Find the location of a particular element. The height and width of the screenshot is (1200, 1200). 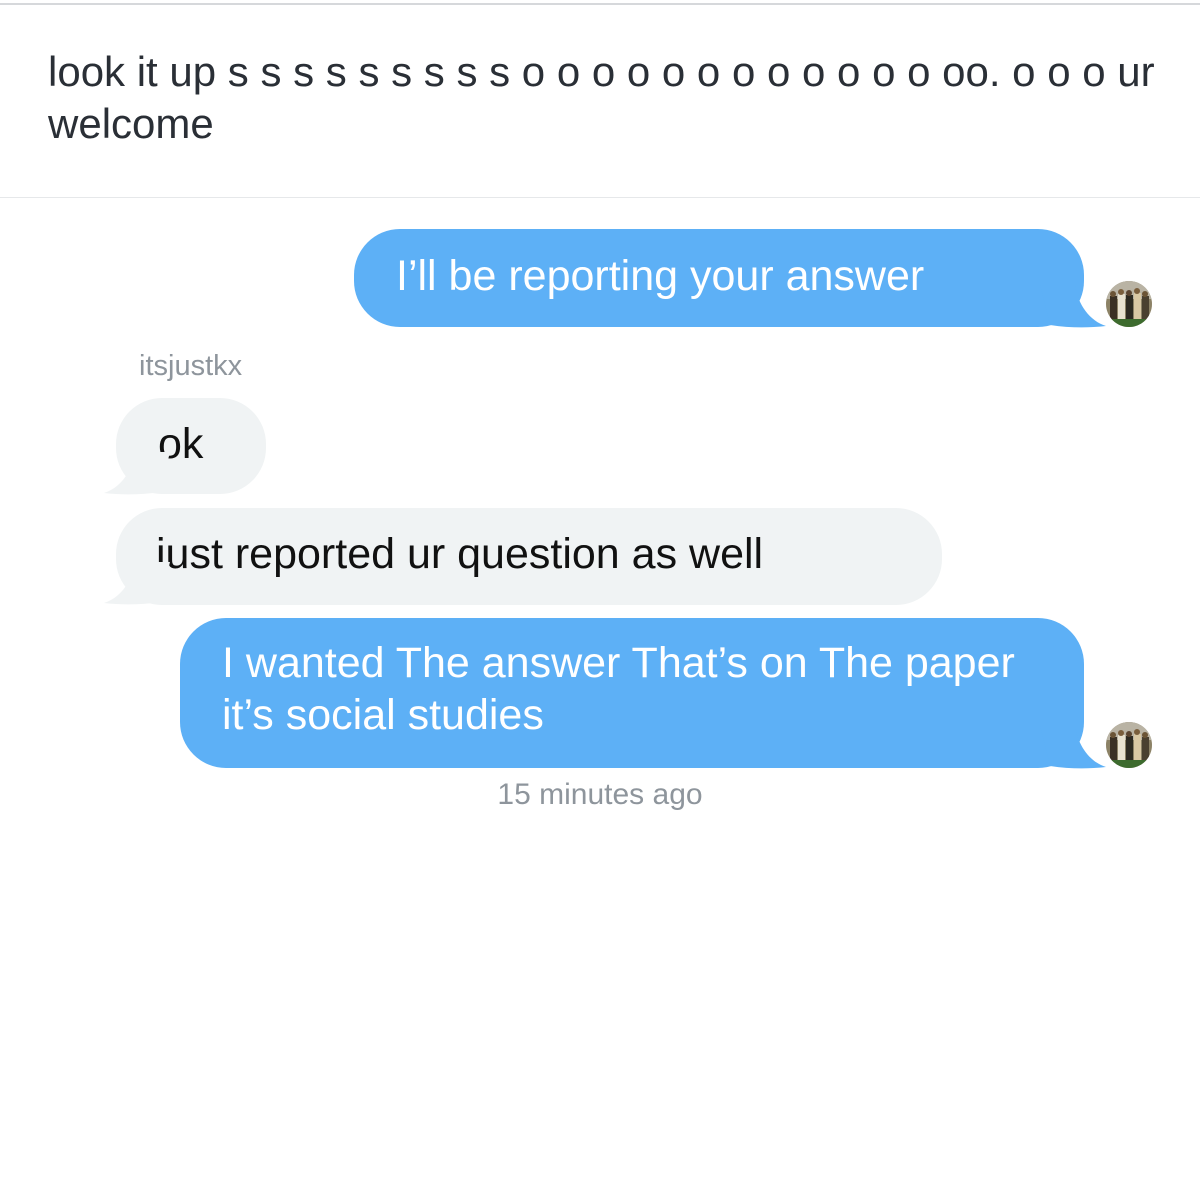

message-text: I’ll be reporting your answer is located at coordinates (660, 276).